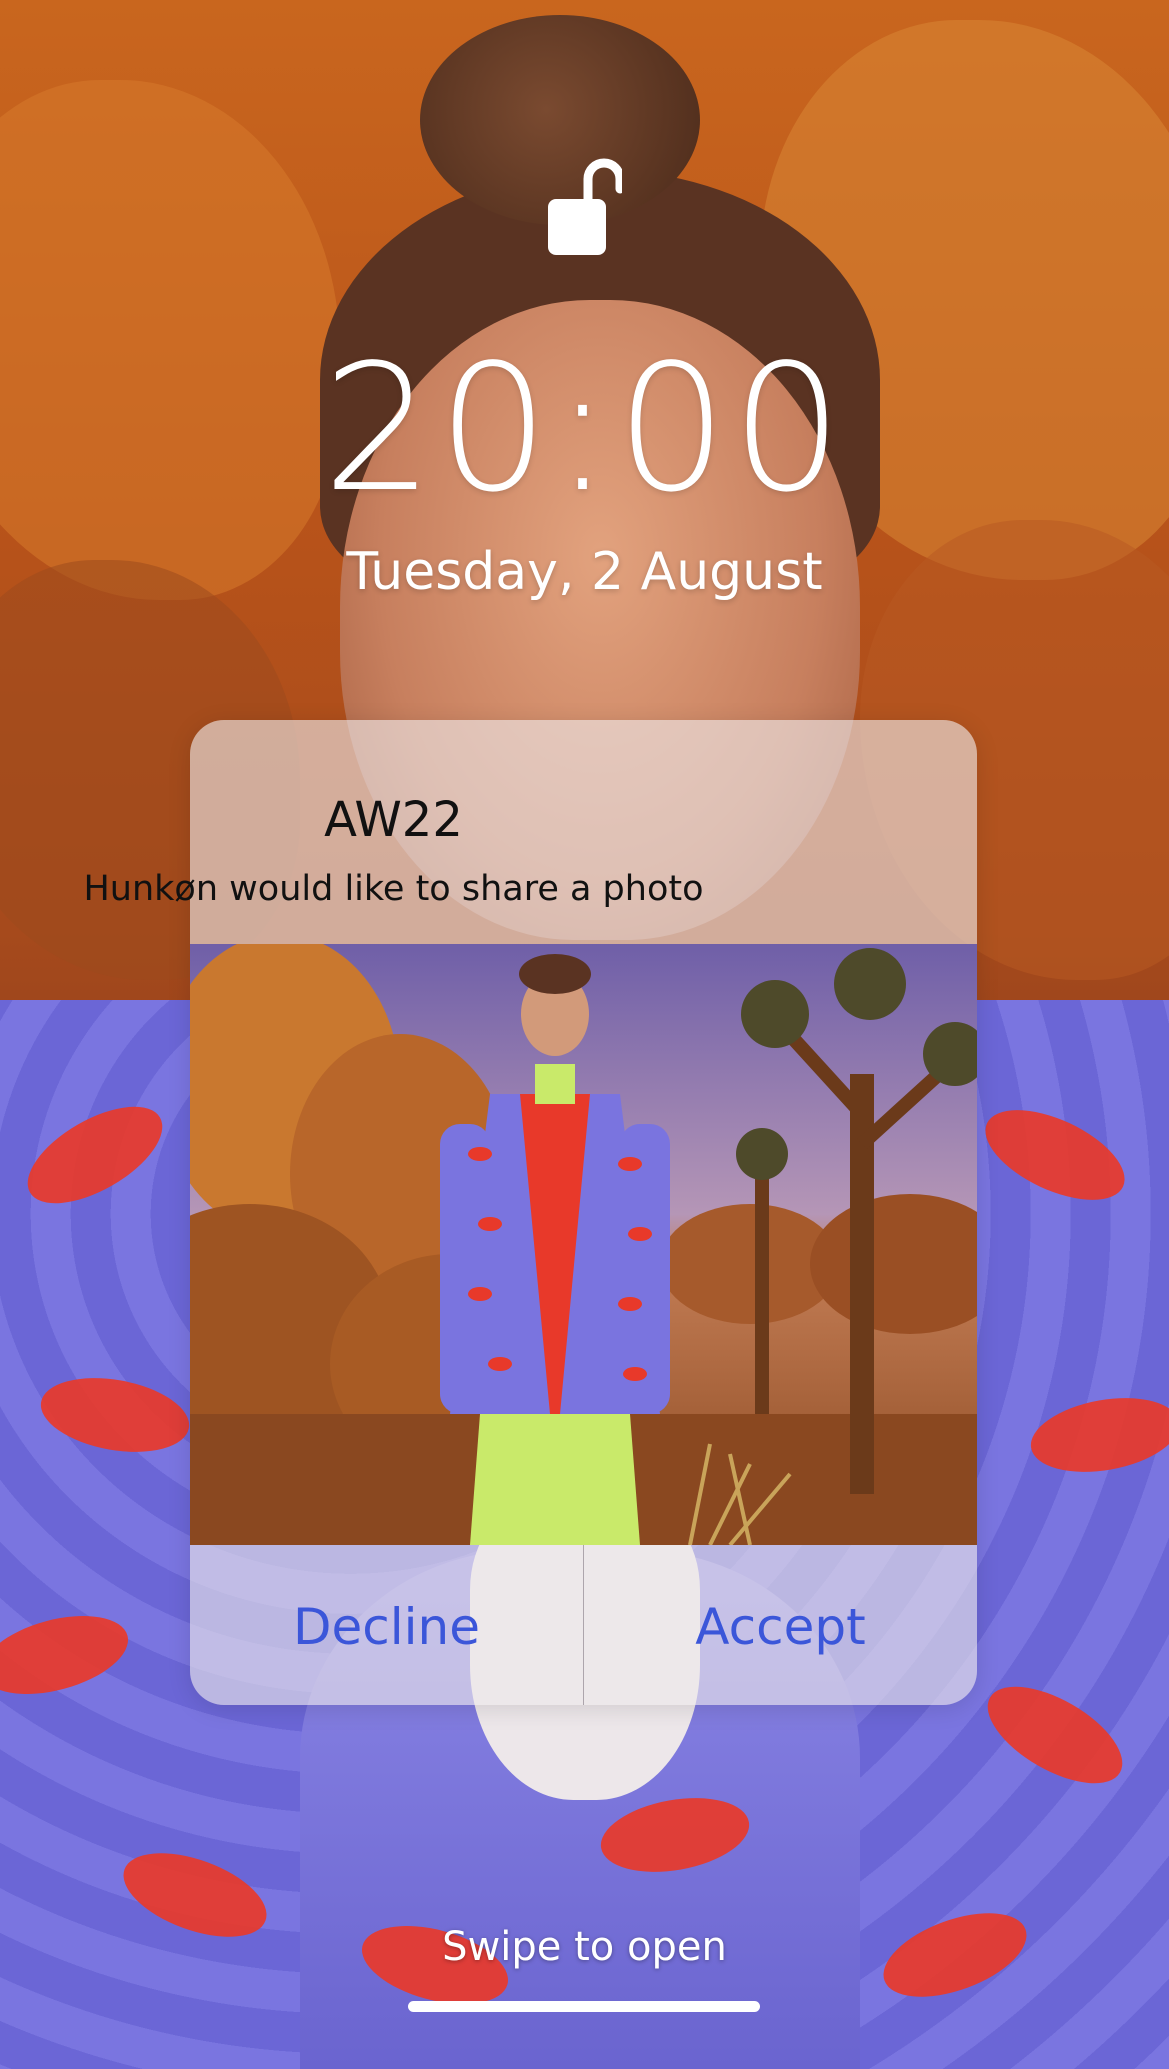 The height and width of the screenshot is (2069, 1169). Describe the element at coordinates (393, 889) in the screenshot. I see `notification-message: Hunkøn would like to share a photo` at that location.